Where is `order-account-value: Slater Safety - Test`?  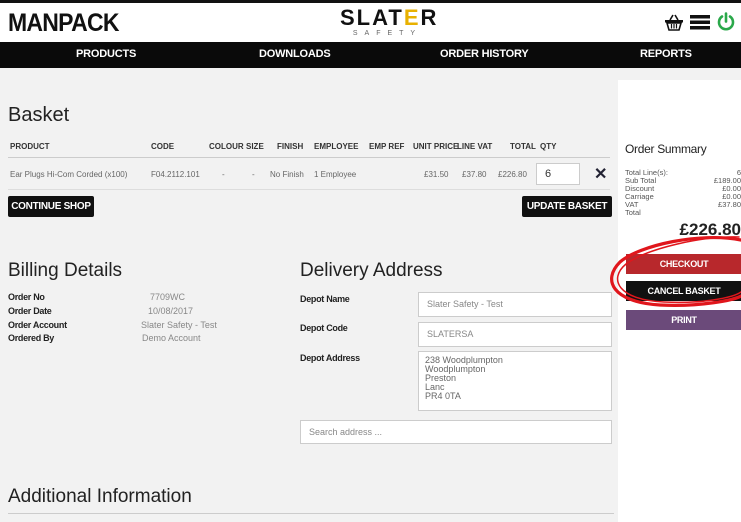 order-account-value: Slater Safety - Test is located at coordinates (179, 325).